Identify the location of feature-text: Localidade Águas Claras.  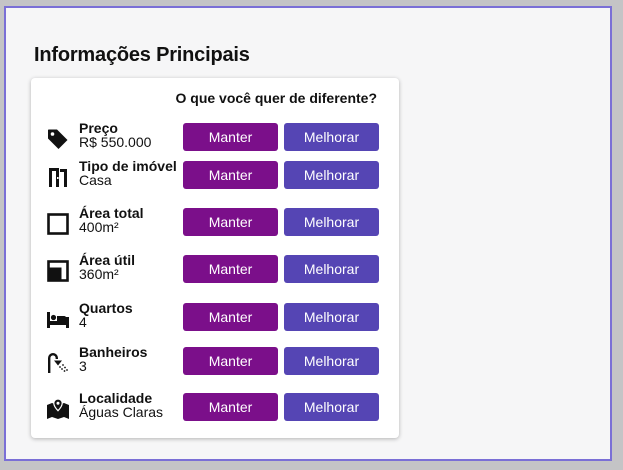
(121, 405).